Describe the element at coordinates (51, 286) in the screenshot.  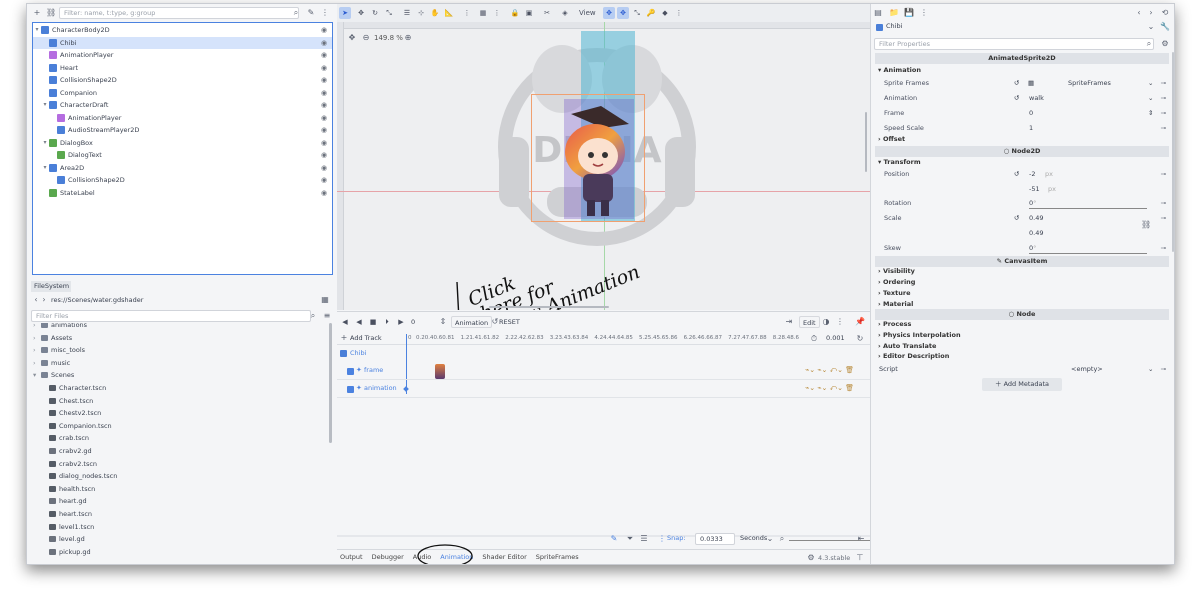
I see `filesystem-tab: FileSystem` at that location.